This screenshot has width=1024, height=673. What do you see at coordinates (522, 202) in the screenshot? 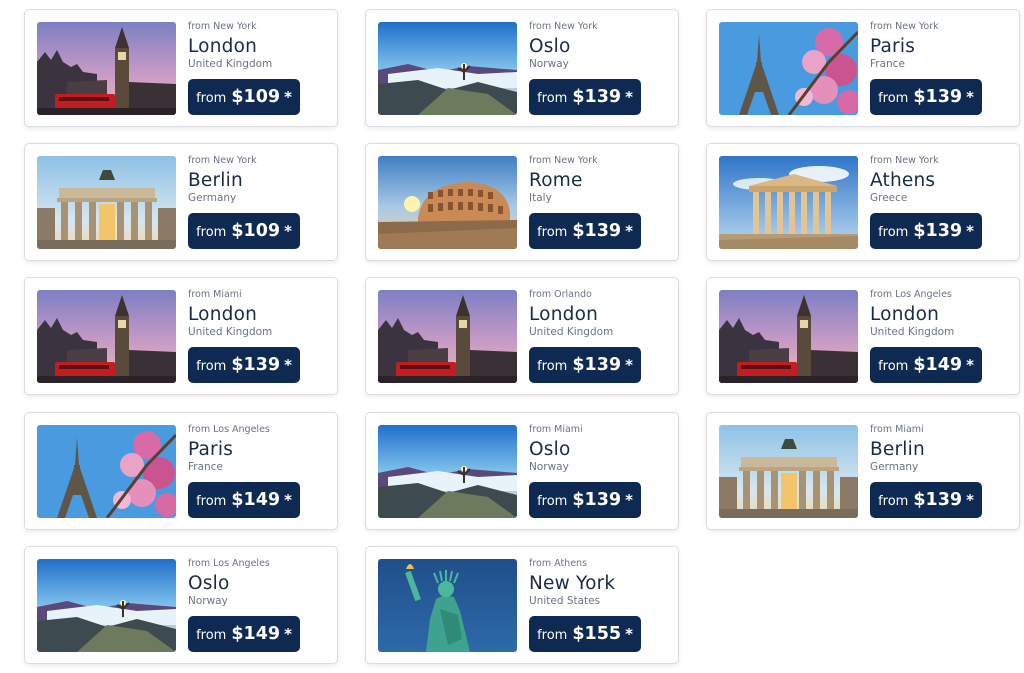
I see `destination-card: from New York Rome Italy from $139 *` at bounding box center [522, 202].